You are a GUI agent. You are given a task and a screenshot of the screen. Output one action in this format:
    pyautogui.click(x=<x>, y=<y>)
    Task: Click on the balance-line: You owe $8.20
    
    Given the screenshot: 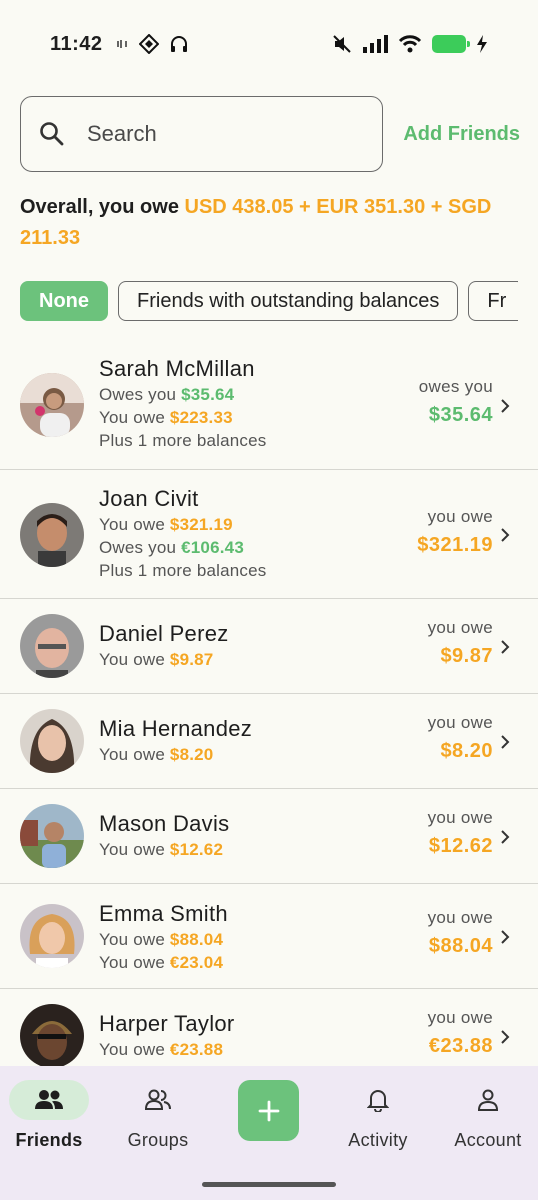 What is the action you would take?
    pyautogui.click(x=156, y=754)
    